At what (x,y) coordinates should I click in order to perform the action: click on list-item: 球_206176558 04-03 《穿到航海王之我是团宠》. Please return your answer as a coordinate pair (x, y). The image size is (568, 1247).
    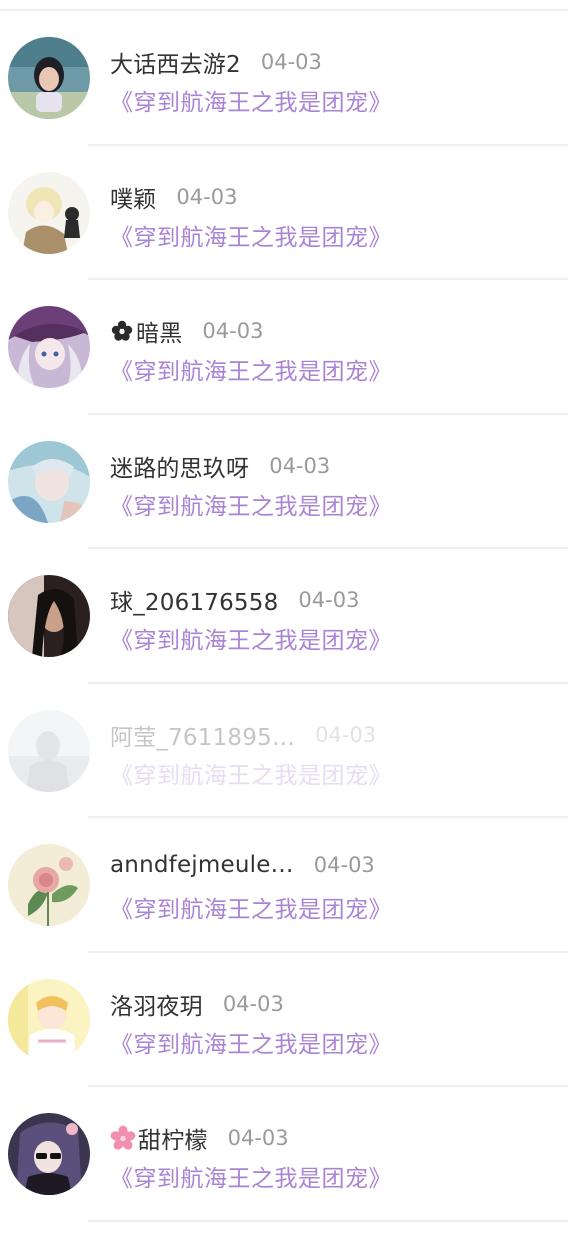
    Looking at the image, I should click on (284, 616).